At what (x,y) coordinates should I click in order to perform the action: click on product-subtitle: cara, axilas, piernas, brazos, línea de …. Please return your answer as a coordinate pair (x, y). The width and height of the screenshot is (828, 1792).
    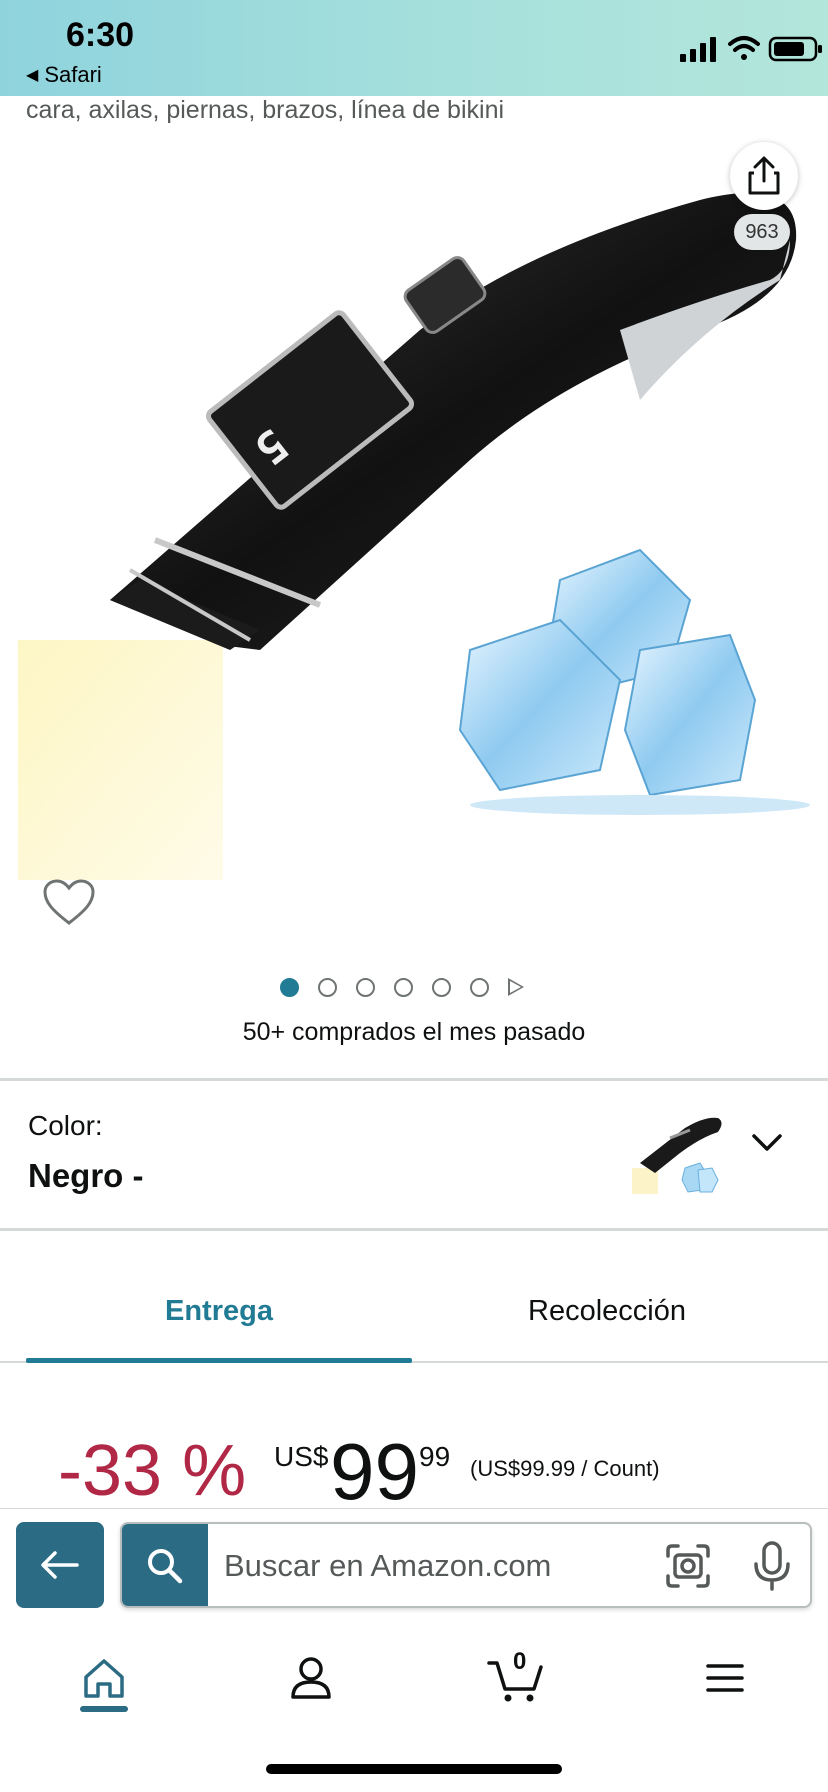
    Looking at the image, I should click on (265, 110).